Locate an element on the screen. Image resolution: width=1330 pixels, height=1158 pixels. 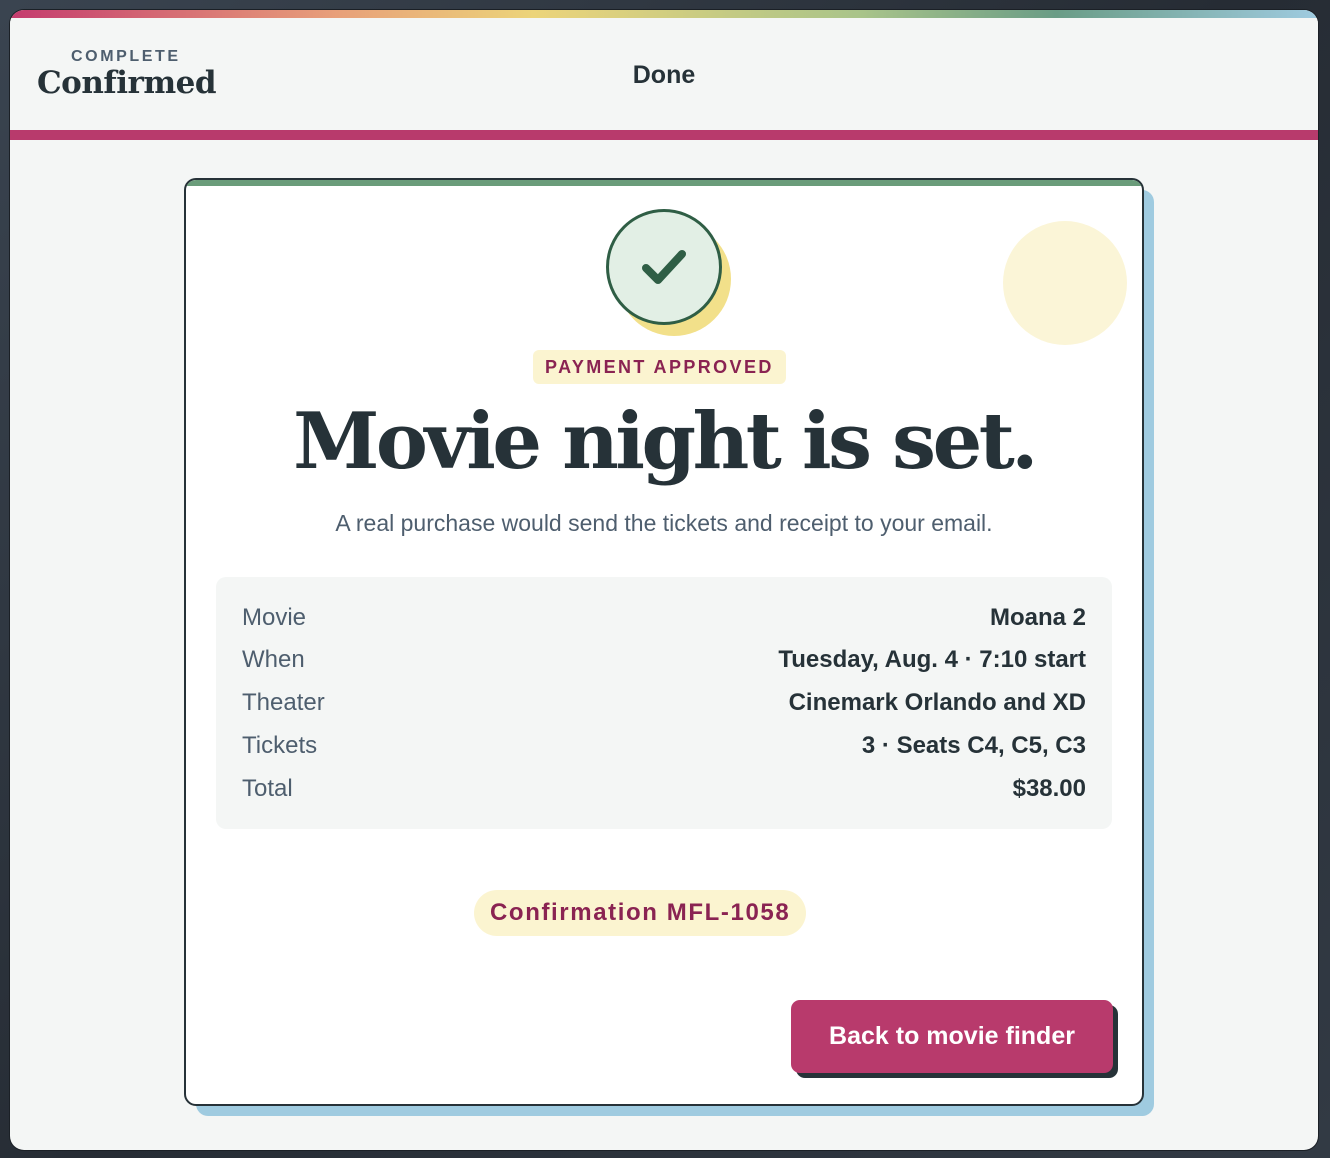
header-accent-bar is located at coordinates (664, 135).